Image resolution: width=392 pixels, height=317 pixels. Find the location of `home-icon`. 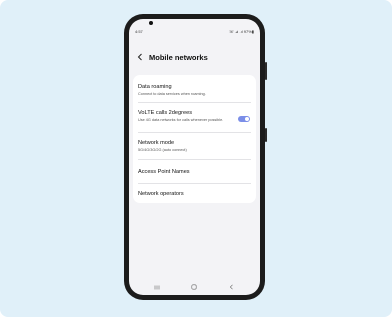

home-icon is located at coordinates (194, 287).